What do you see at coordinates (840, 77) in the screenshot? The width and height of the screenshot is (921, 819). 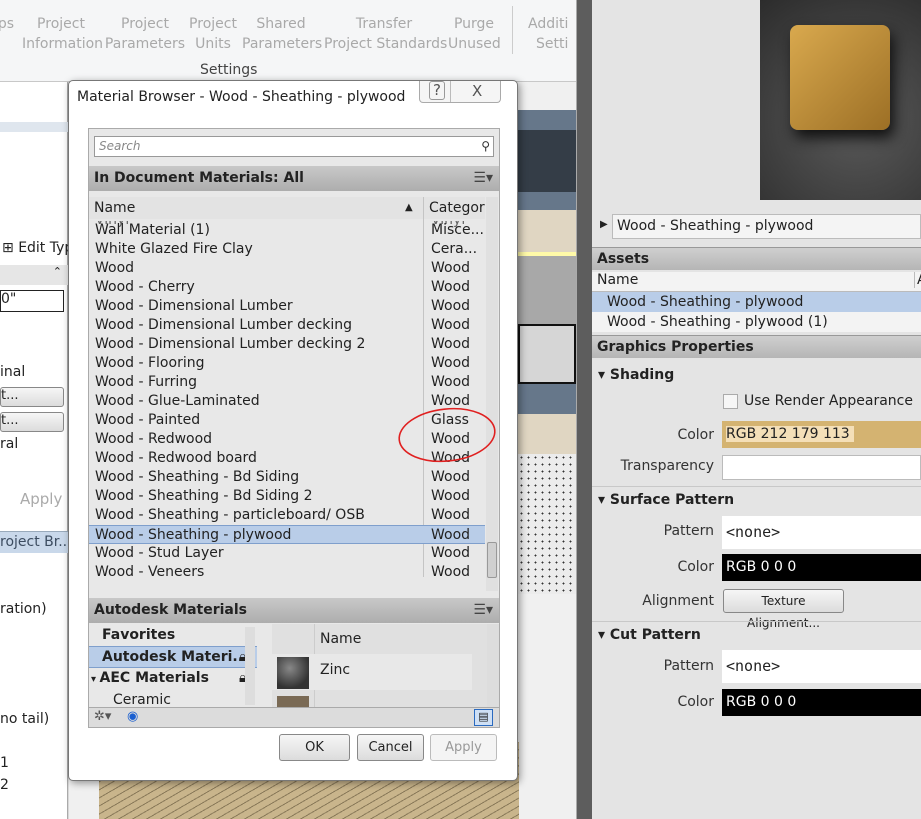 I see `preview-cube` at bounding box center [840, 77].